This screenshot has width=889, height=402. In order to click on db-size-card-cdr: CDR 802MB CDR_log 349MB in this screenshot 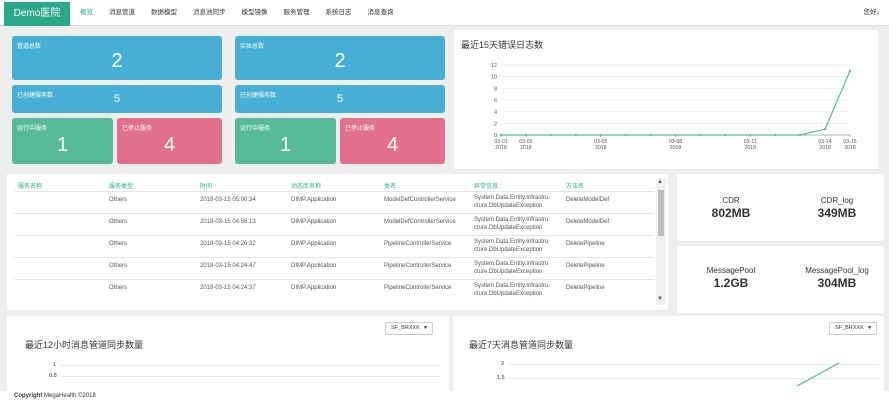, I will do `click(780, 207)`.